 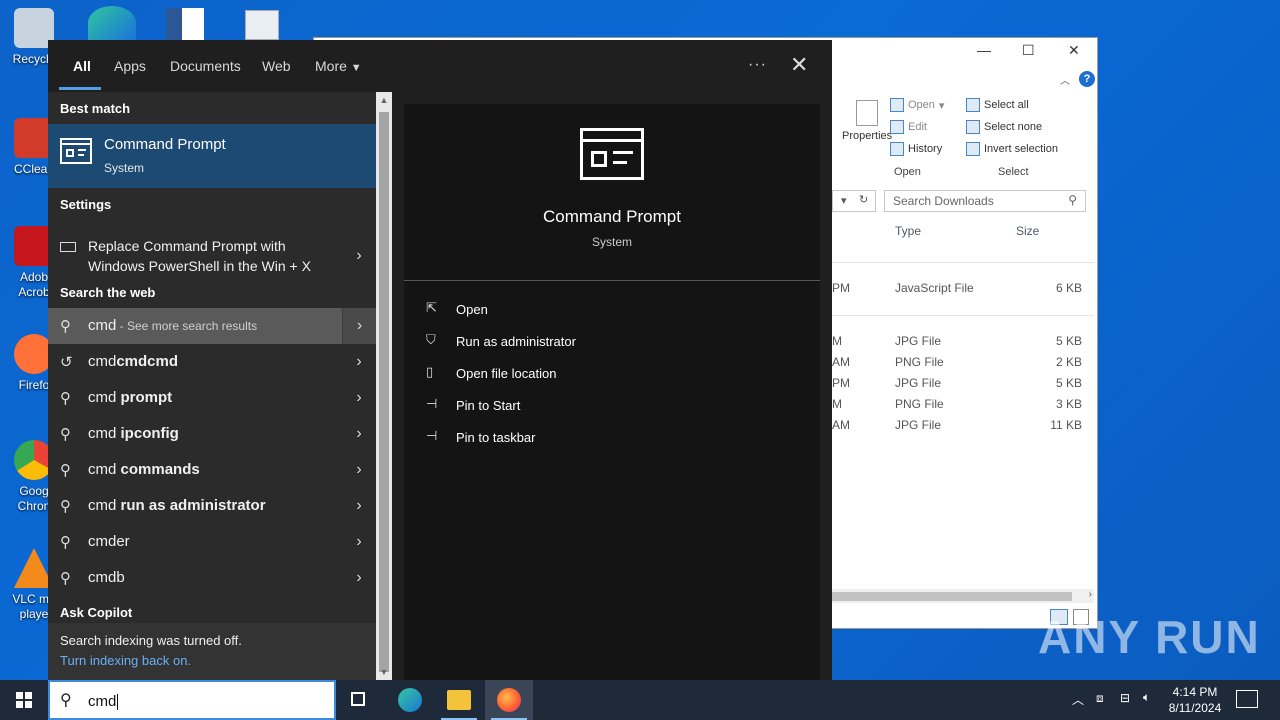 I want to click on scroll-down-icon: ▼, so click(x=384, y=672).